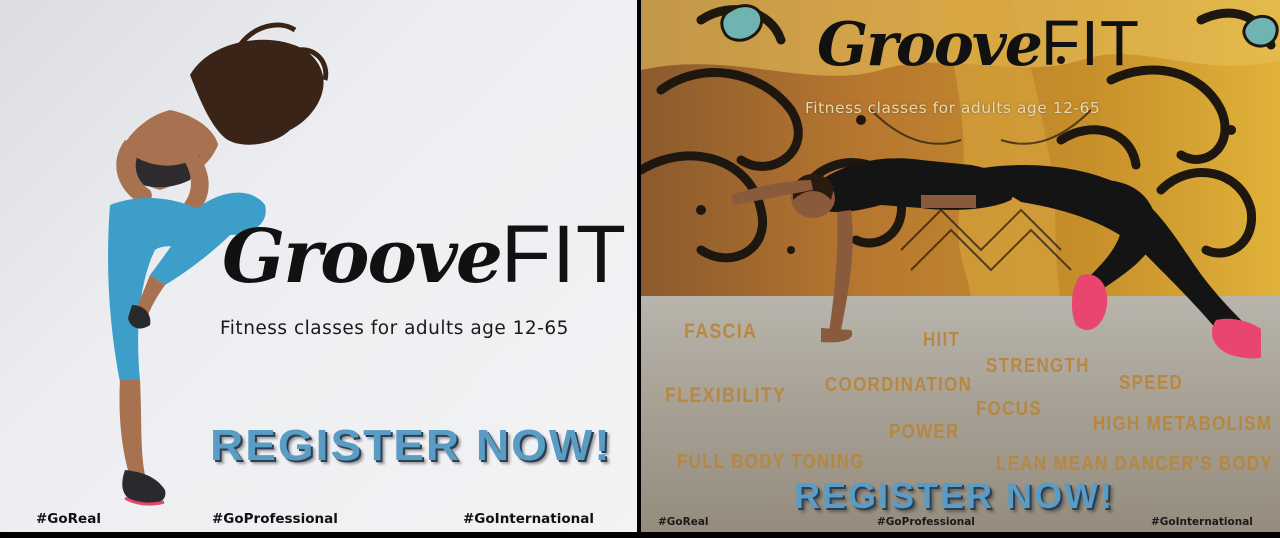  I want to click on hashtag-goreal-left: #GoReal, so click(68, 519).